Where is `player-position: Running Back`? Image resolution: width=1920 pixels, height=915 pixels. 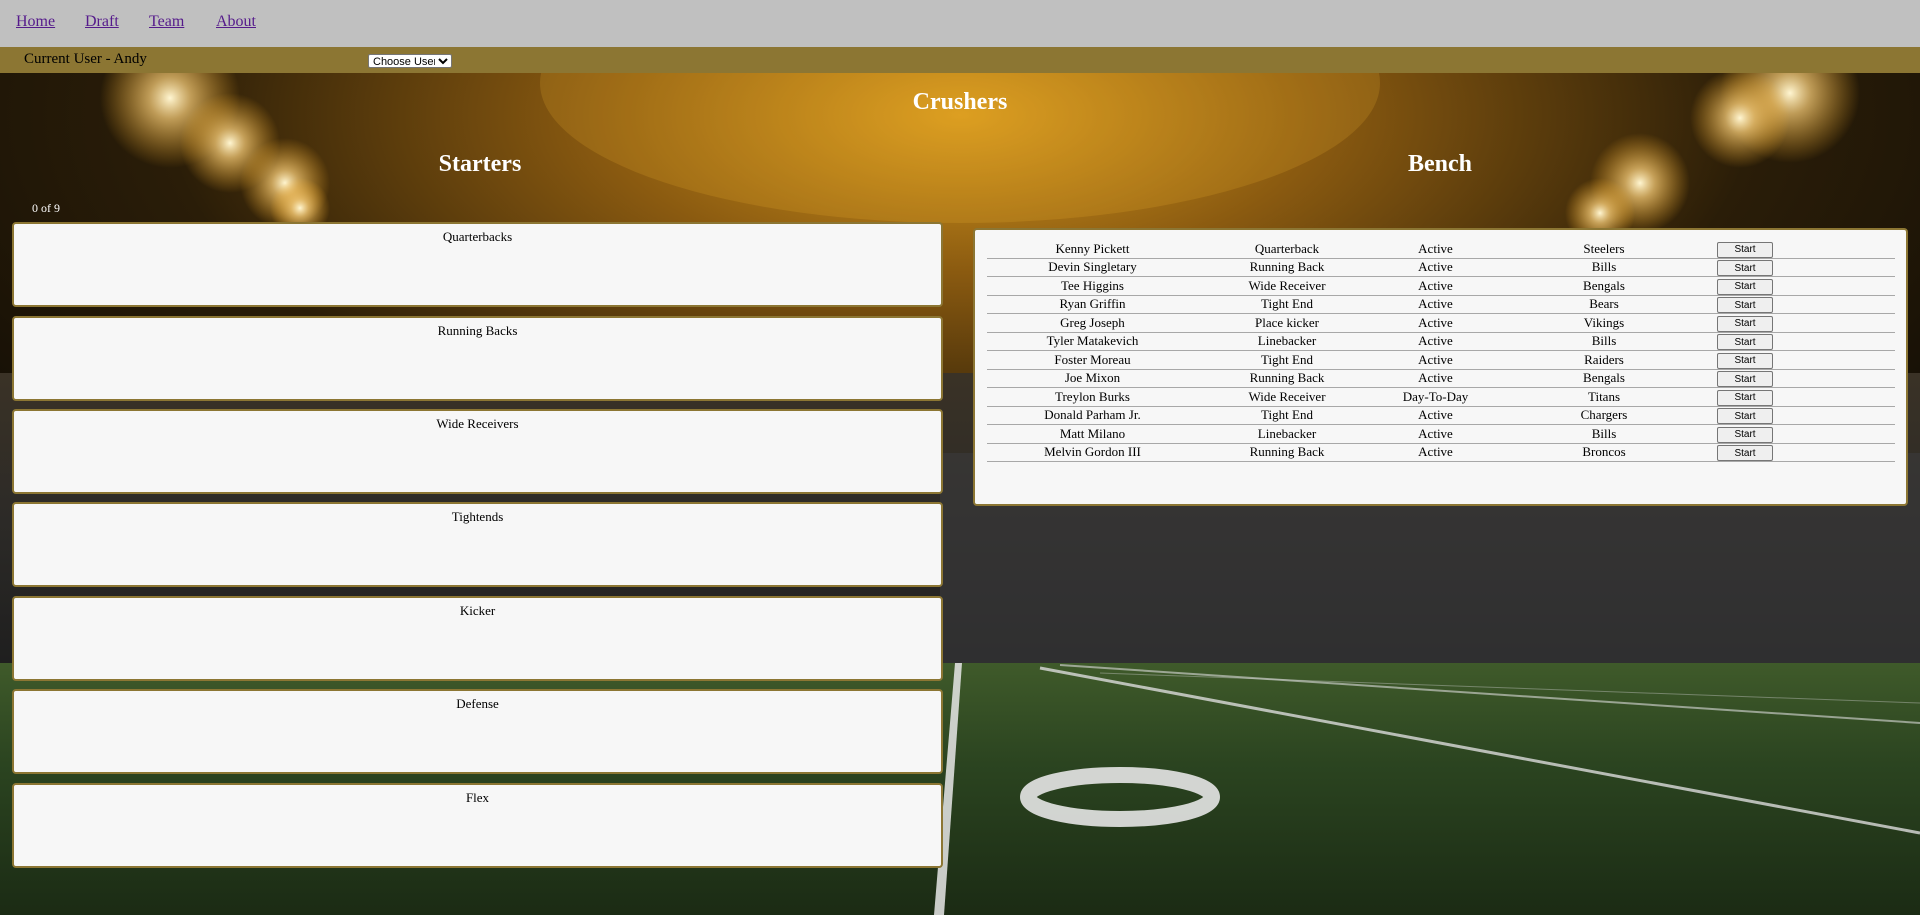 player-position: Running Back is located at coordinates (1287, 452).